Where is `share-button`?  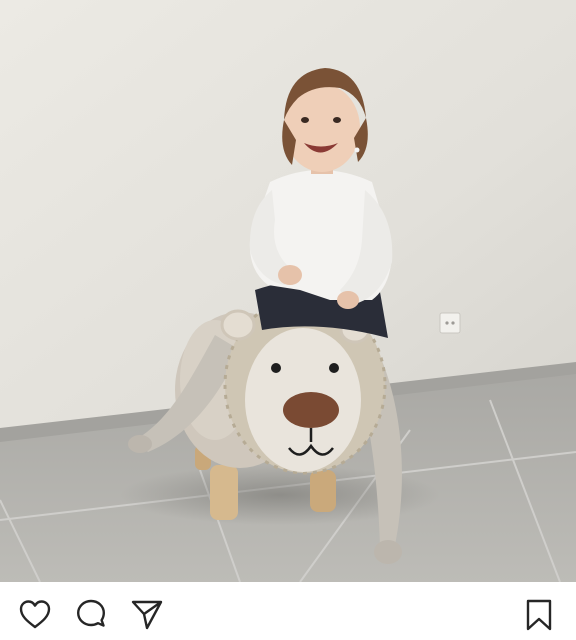 share-button is located at coordinates (147, 615).